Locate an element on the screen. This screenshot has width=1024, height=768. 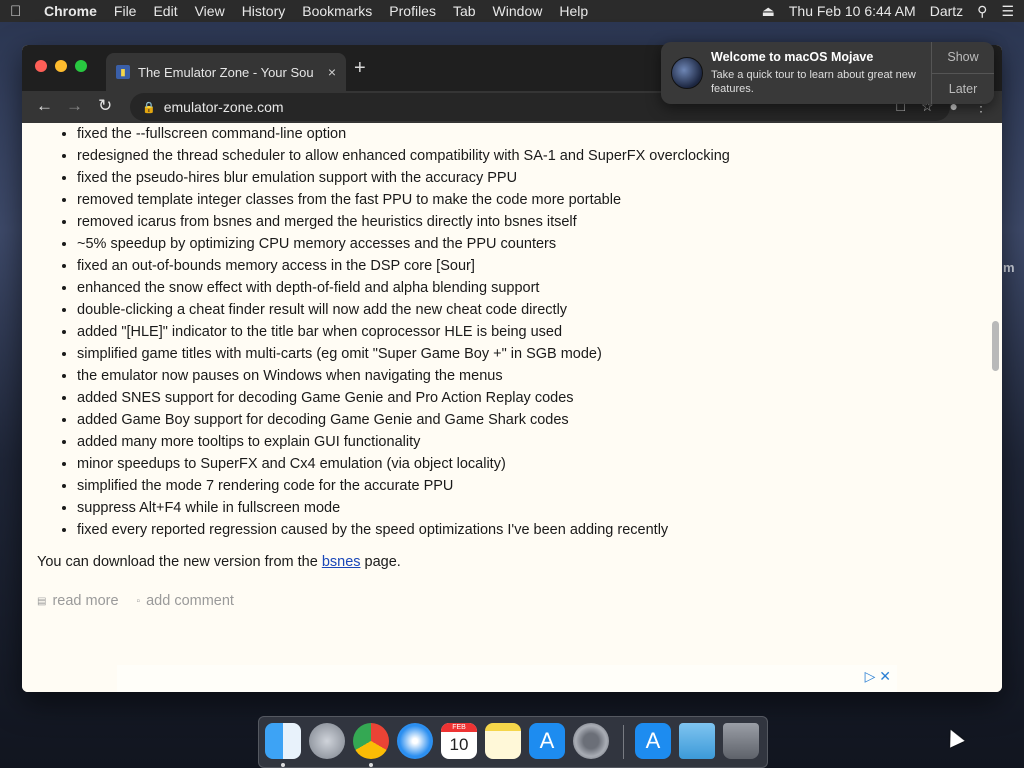
notification-center-icon: ☰ is located at coordinates (1007, 11).